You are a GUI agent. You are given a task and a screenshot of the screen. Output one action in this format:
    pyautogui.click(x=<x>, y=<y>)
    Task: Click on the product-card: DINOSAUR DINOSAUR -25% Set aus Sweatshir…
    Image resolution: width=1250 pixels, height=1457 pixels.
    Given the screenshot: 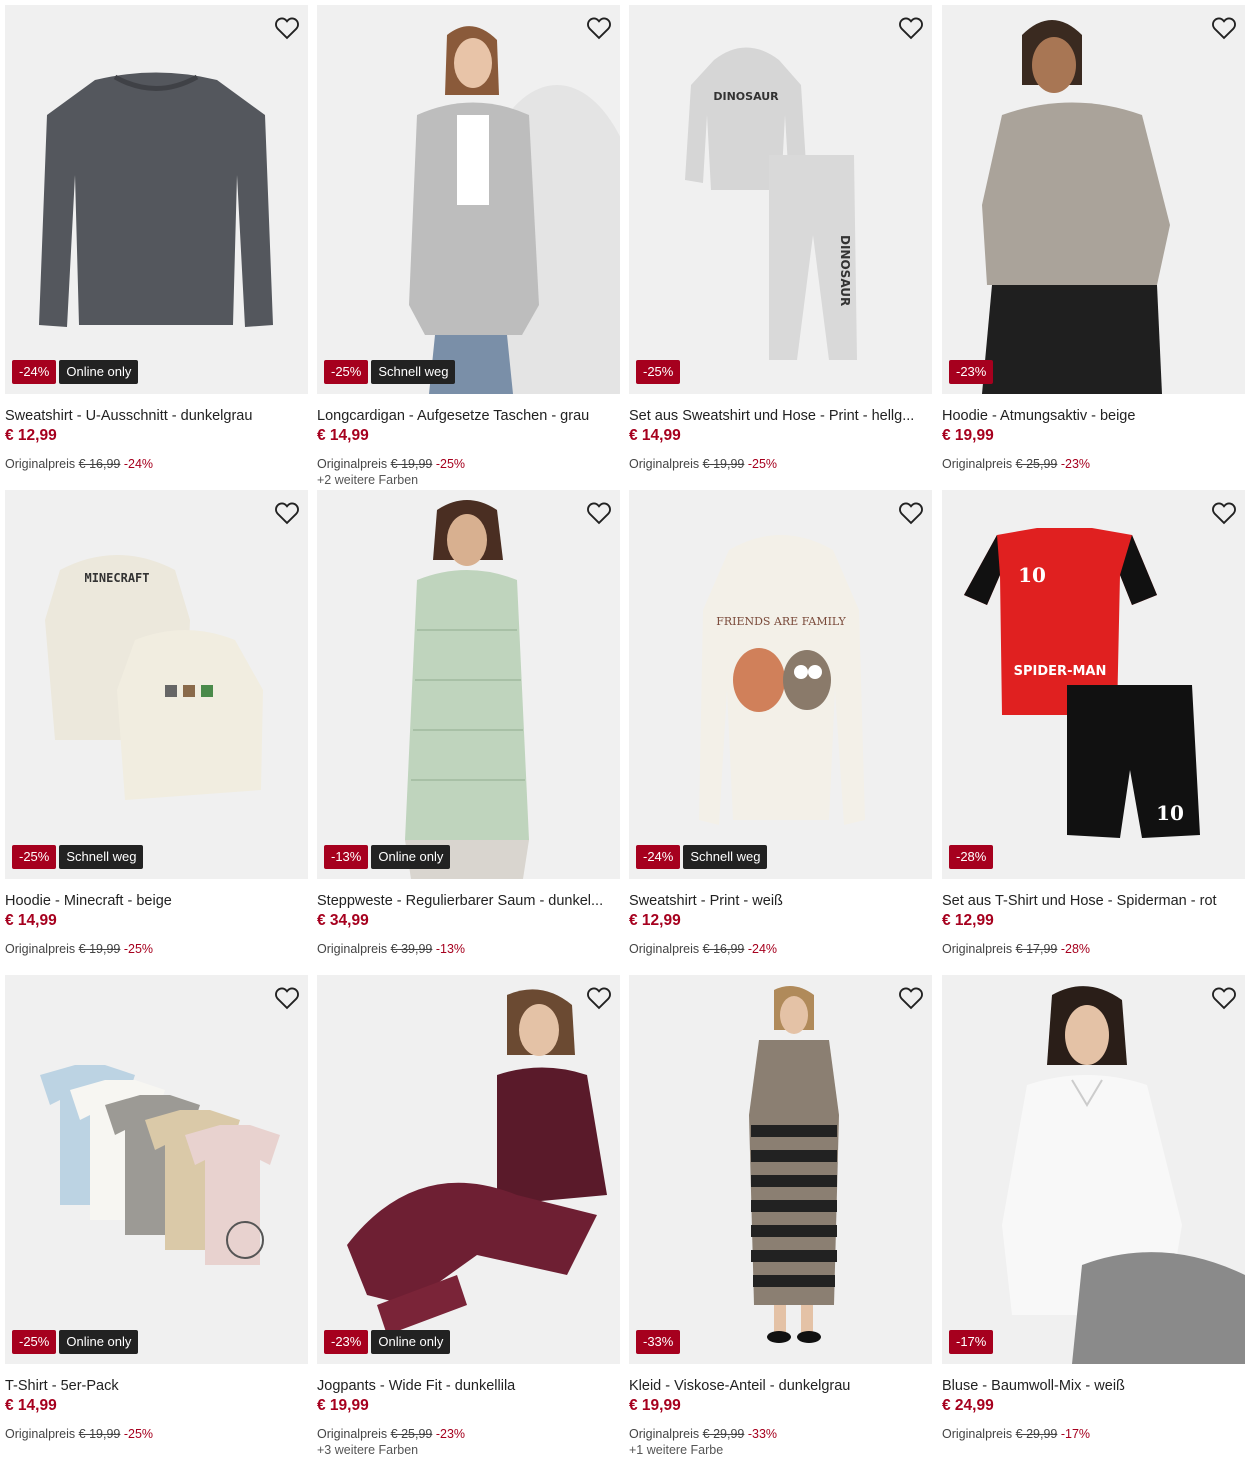 What is the action you would take?
    pyautogui.click(x=780, y=245)
    